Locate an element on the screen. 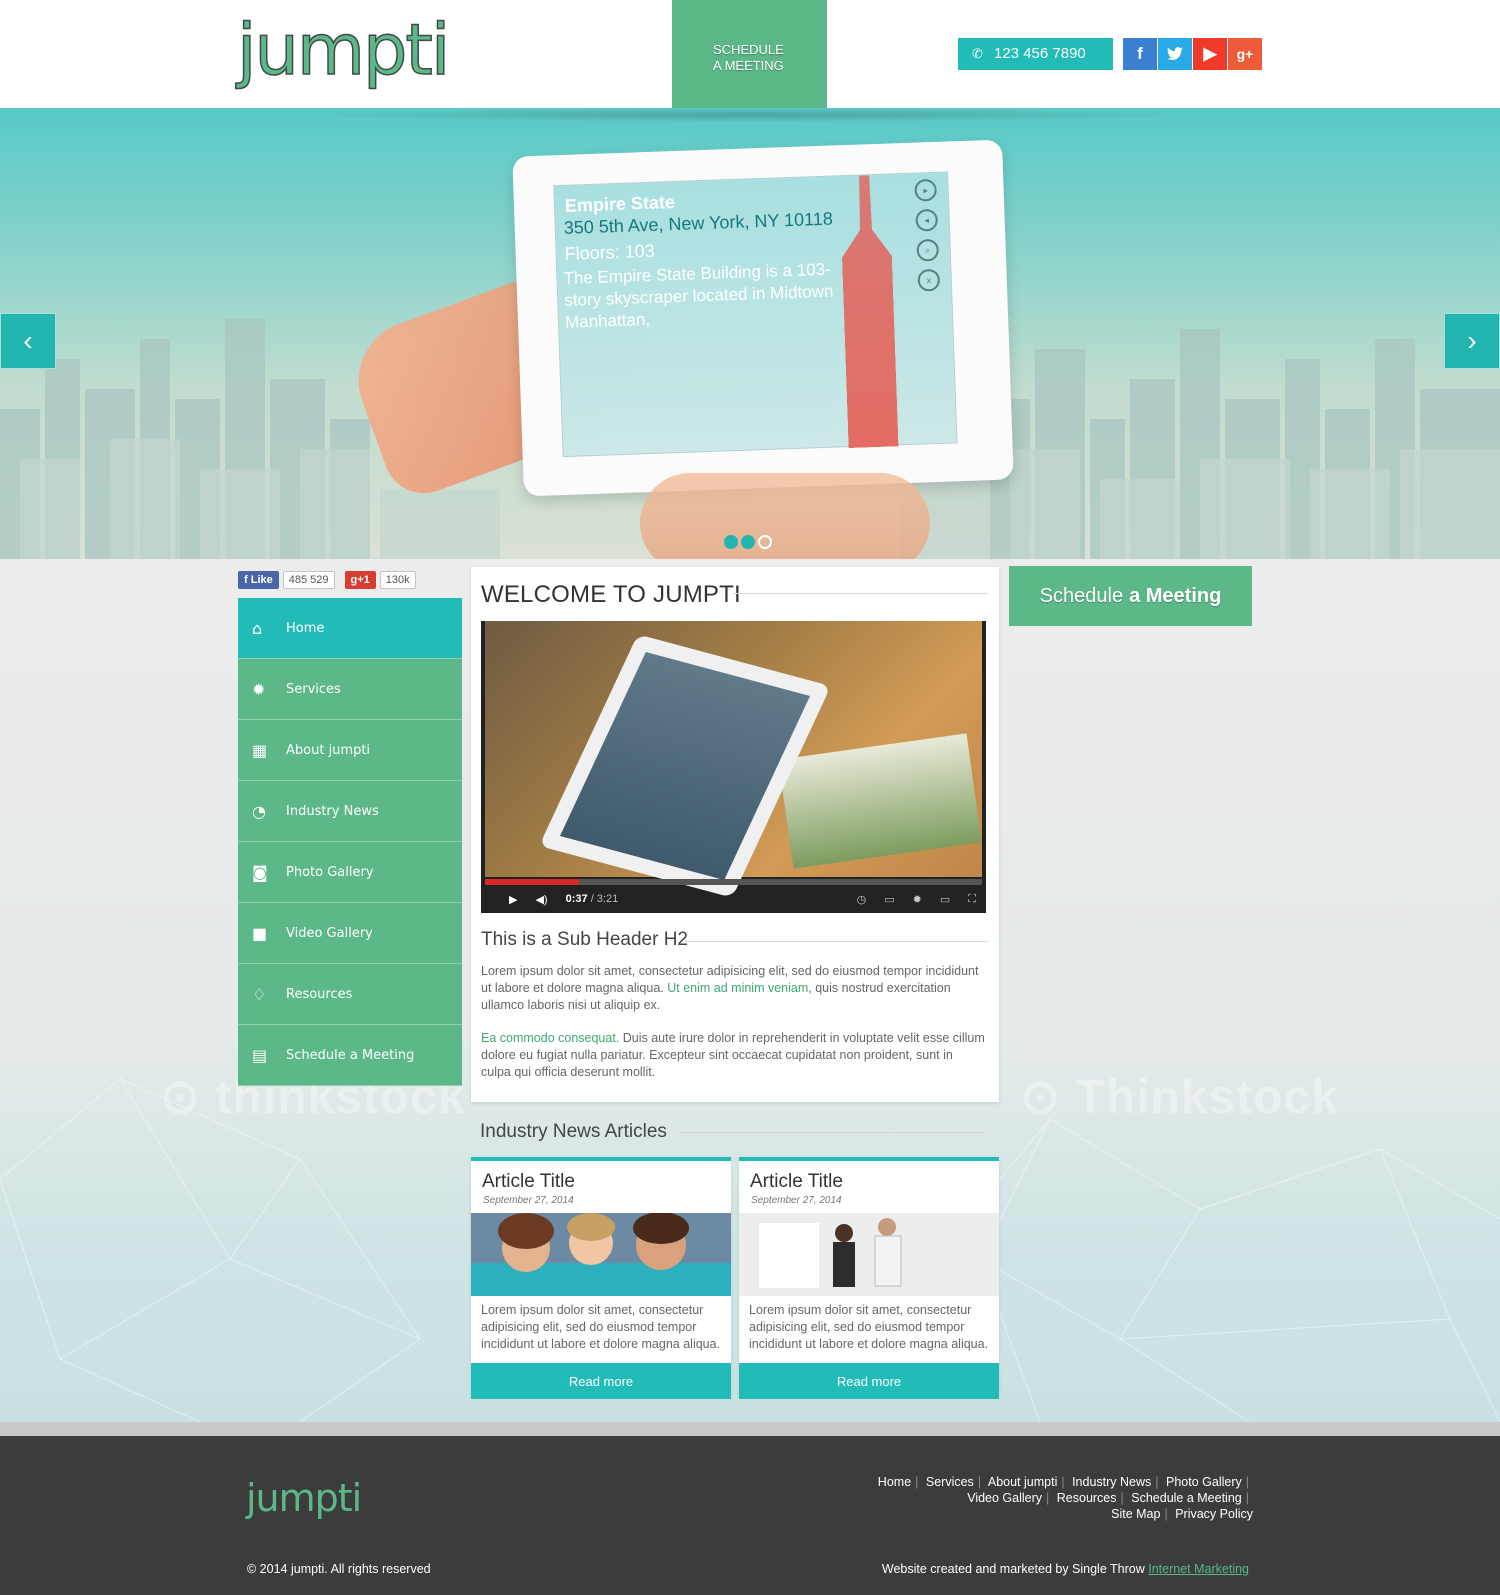 The image size is (1500, 1595). video-time: 0:37 / 3:21 is located at coordinates (592, 899).